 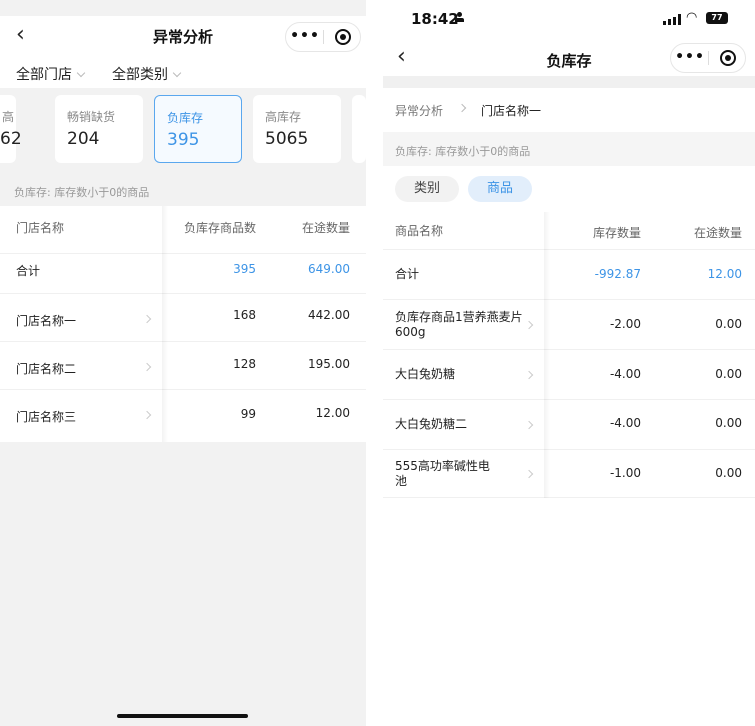 What do you see at coordinates (569, 20) in the screenshot?
I see `status-bar: 18:42 ◠ 77` at bounding box center [569, 20].